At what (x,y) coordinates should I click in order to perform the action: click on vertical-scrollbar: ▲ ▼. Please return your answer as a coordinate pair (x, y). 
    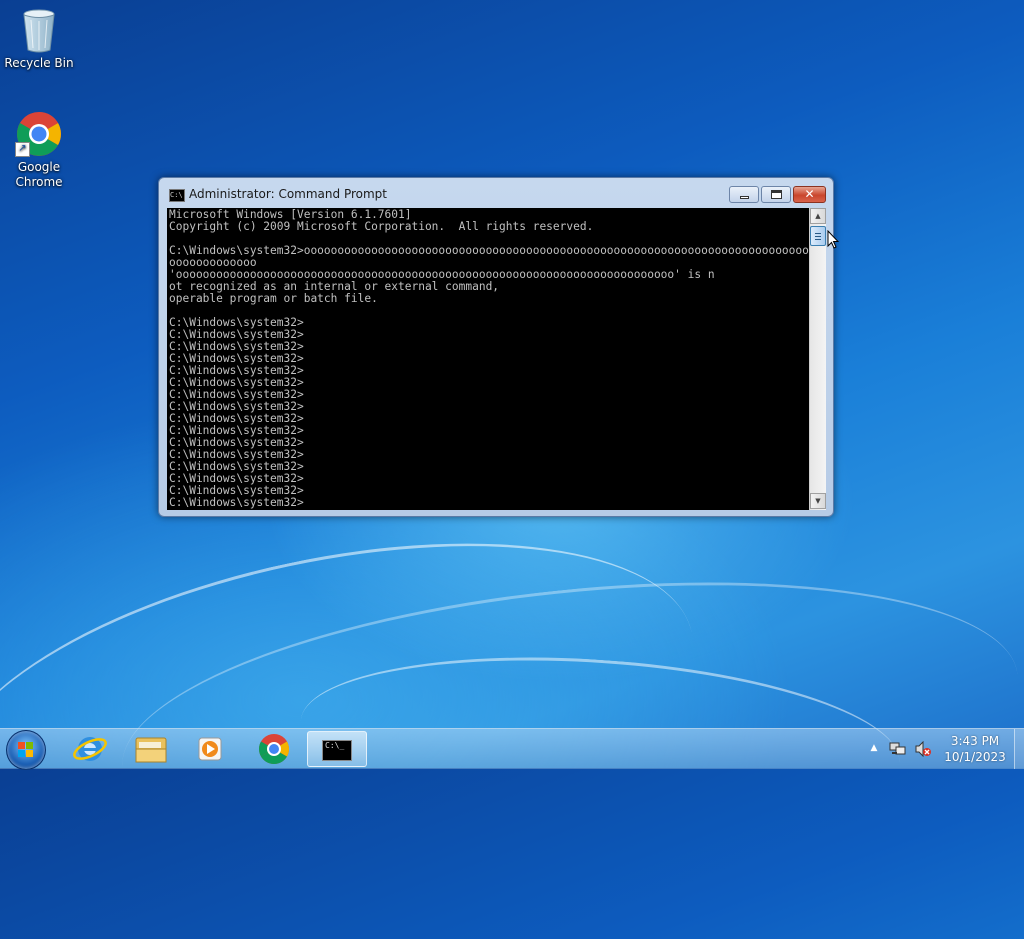
    Looking at the image, I should click on (817, 359).